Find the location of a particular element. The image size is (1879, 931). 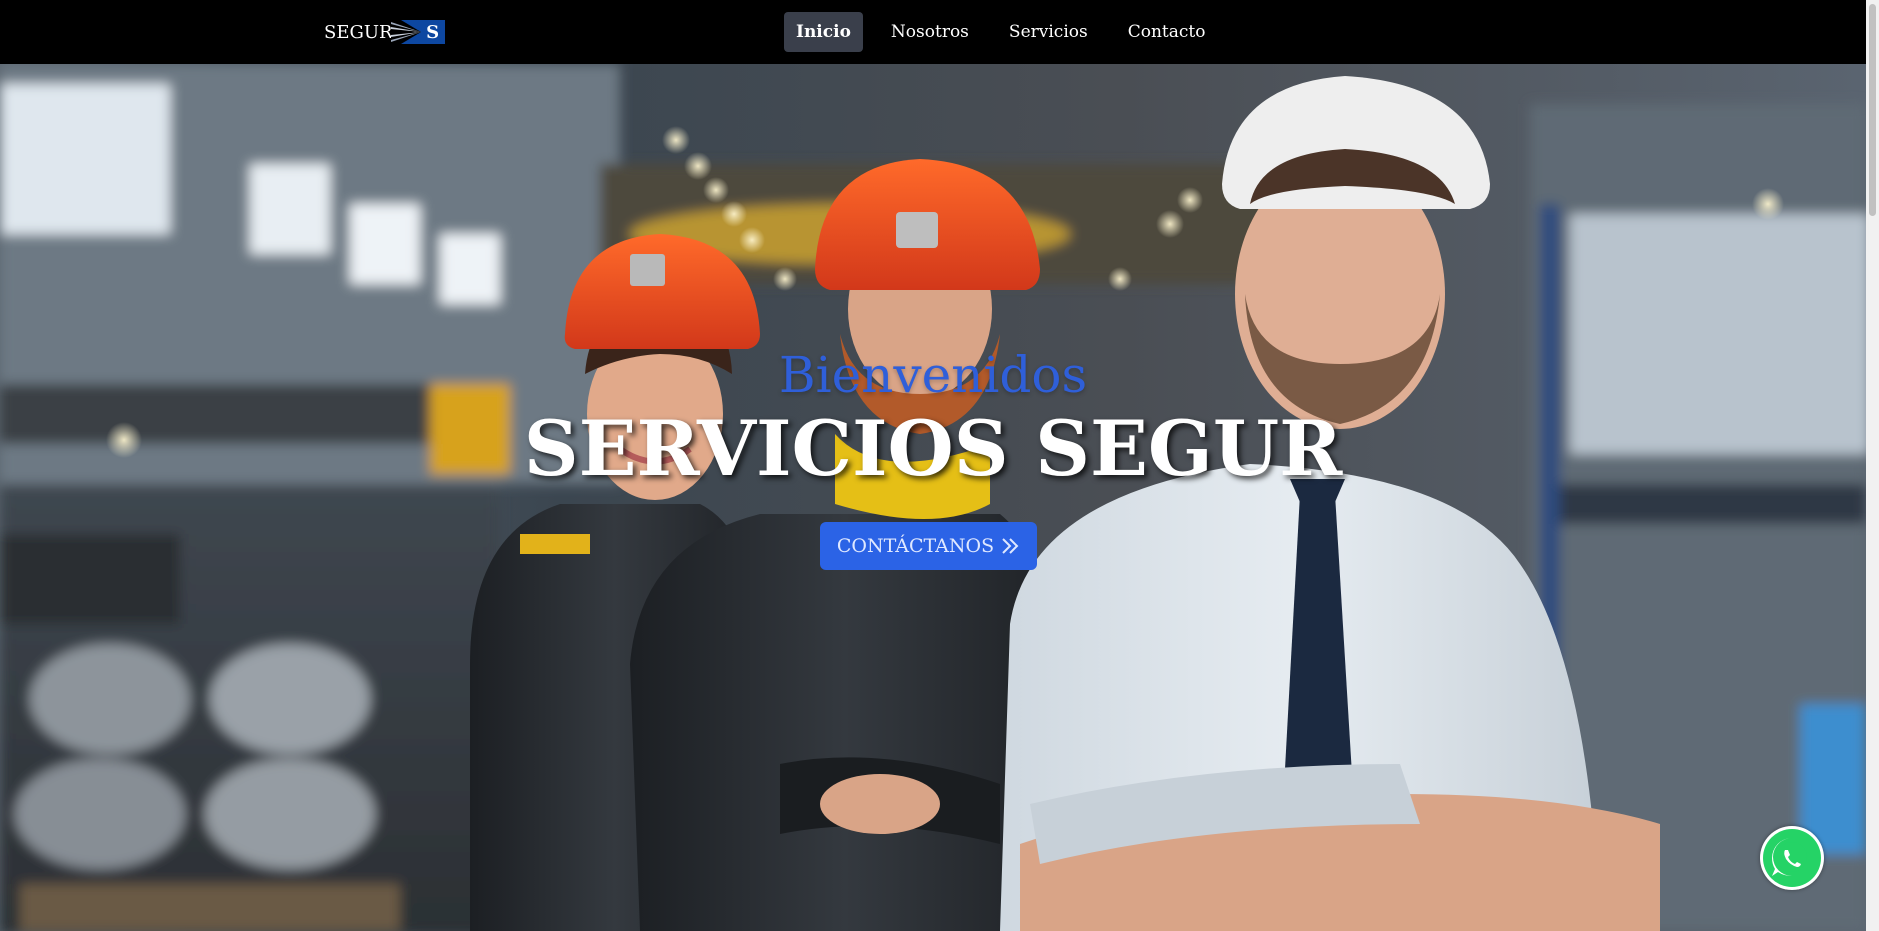

nav-item-nosotros: Nosotros is located at coordinates (930, 32).